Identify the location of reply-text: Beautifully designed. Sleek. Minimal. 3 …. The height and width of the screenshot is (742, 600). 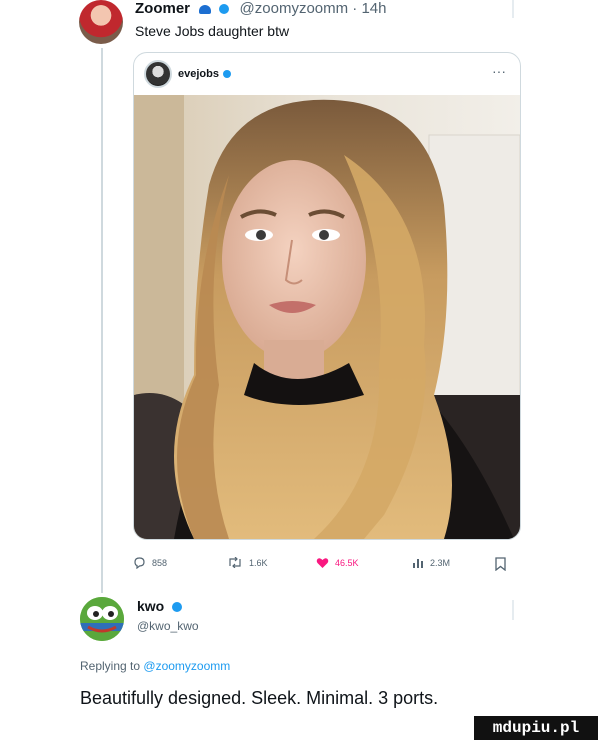
(259, 698).